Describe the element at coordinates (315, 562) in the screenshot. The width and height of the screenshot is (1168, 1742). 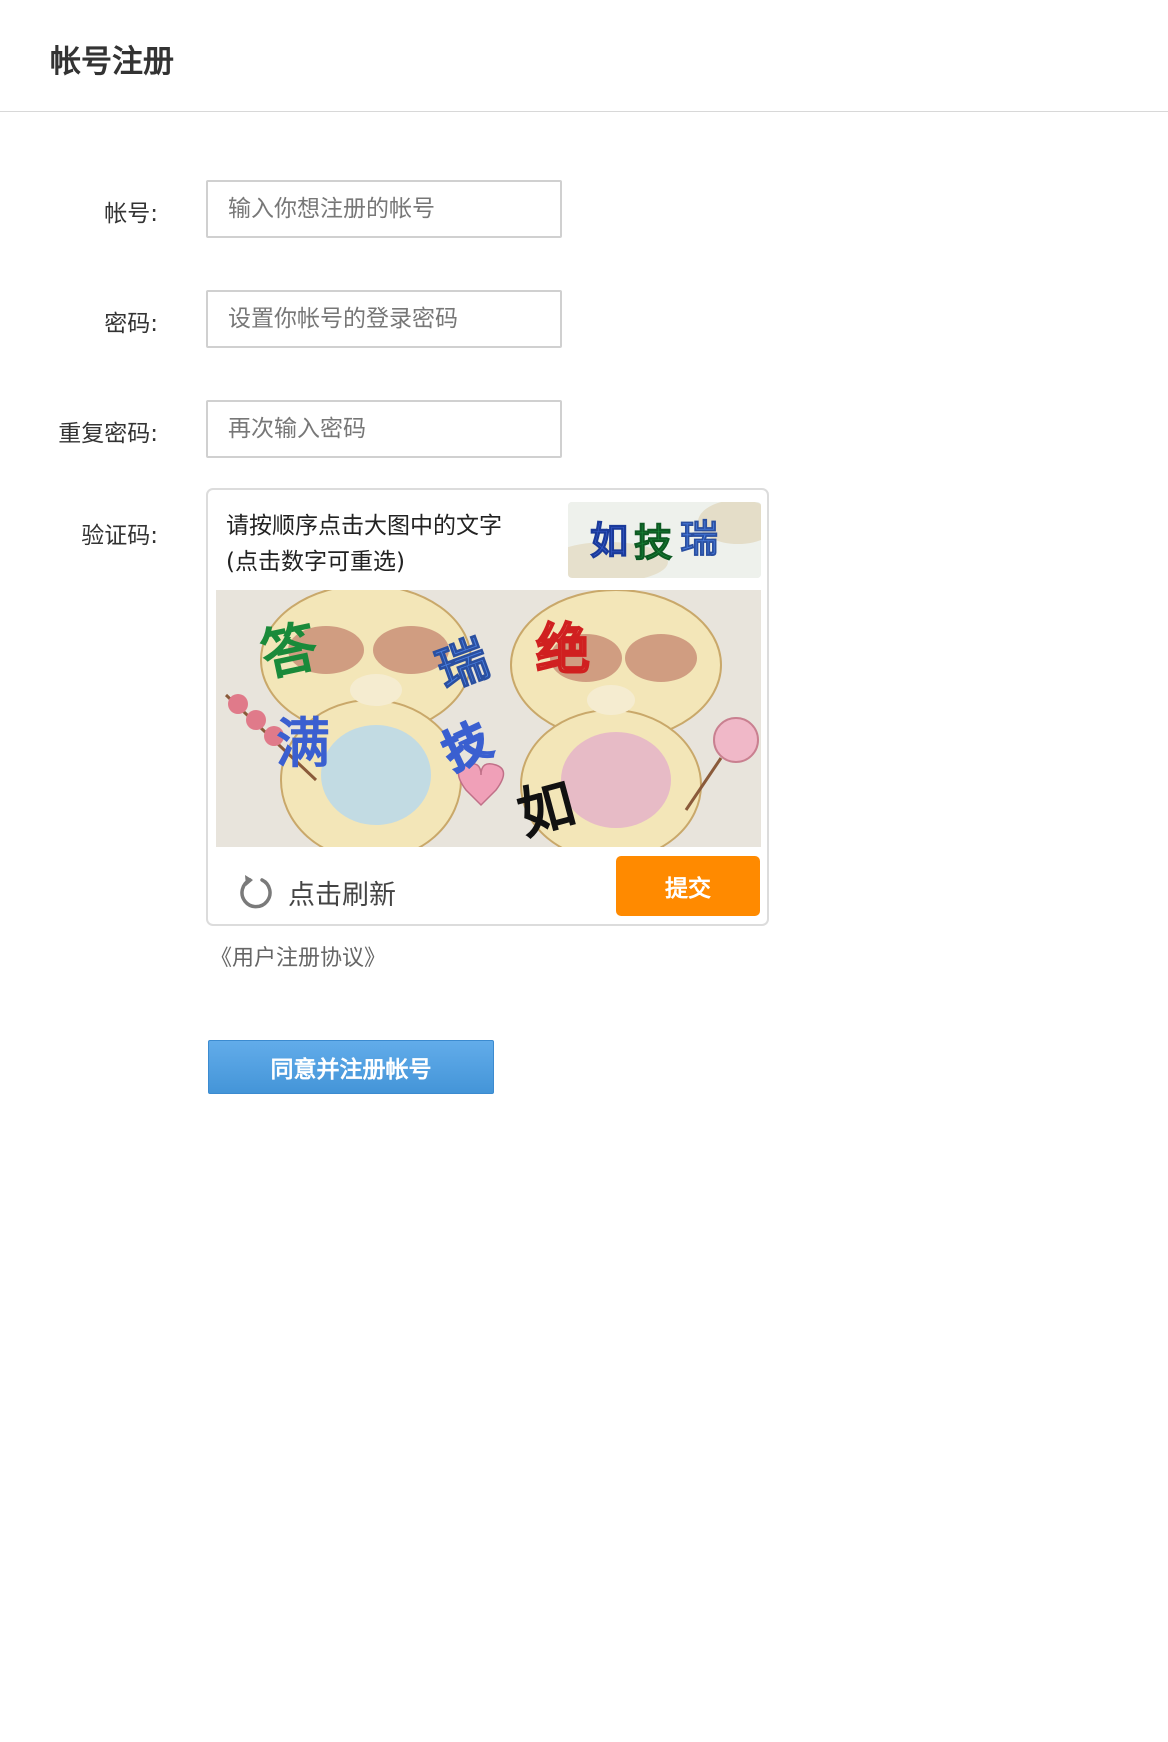
I see `captcha-instruction-hint: (点击数字可重选)` at that location.